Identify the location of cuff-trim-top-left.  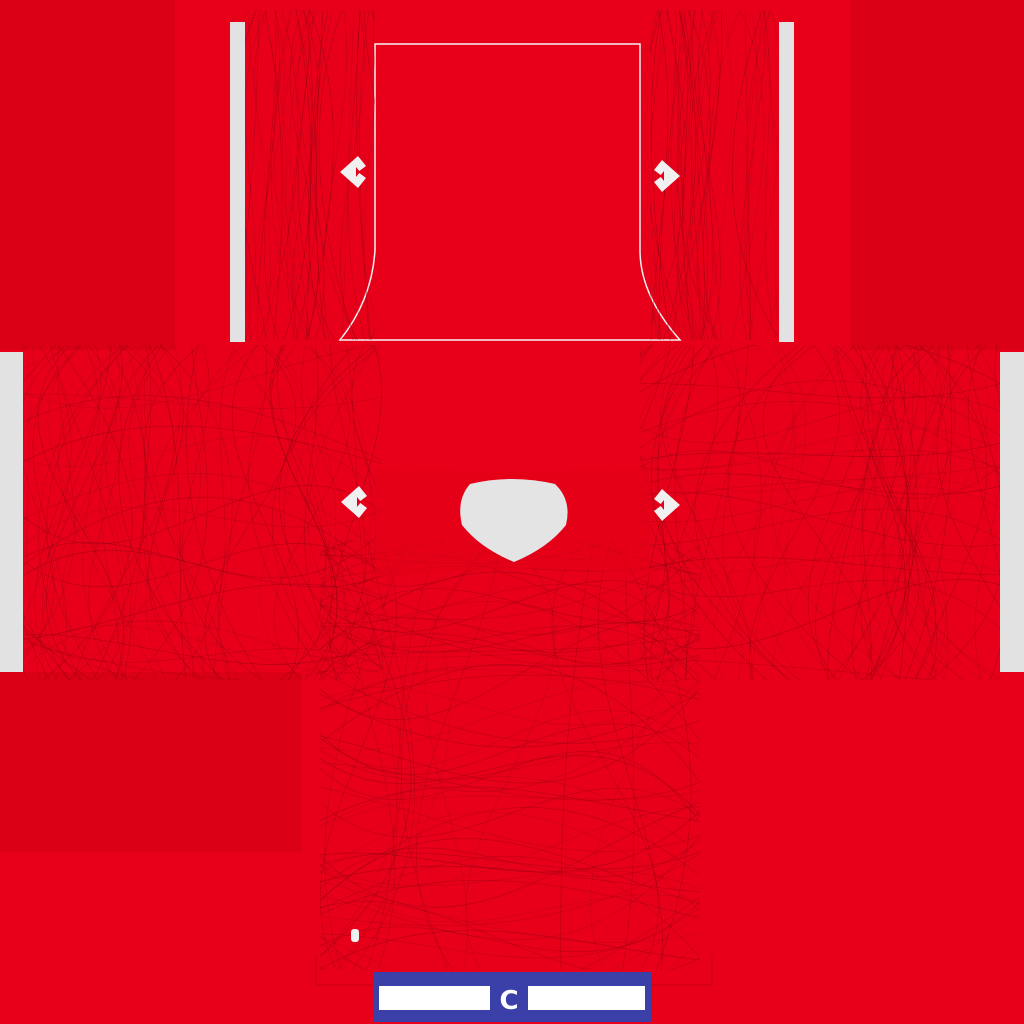
(237, 182).